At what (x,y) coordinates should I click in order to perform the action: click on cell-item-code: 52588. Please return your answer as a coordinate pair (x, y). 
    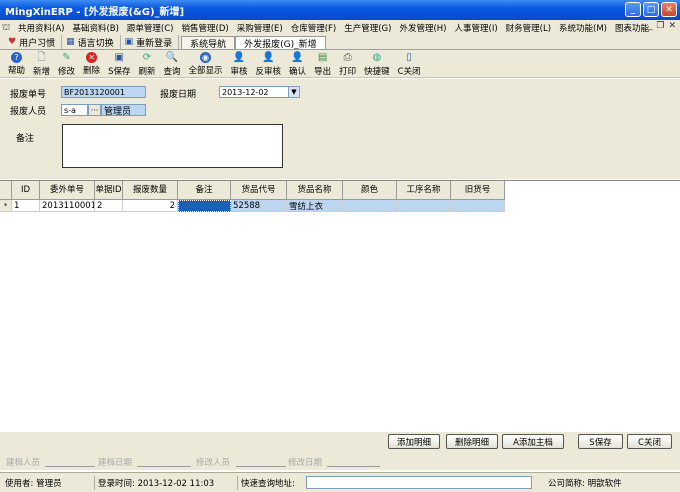
    Looking at the image, I should click on (259, 206).